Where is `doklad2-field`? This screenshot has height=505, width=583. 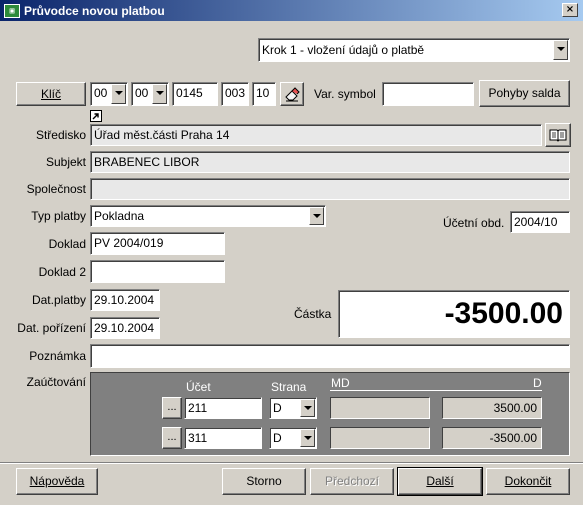
doklad2-field is located at coordinates (157, 271).